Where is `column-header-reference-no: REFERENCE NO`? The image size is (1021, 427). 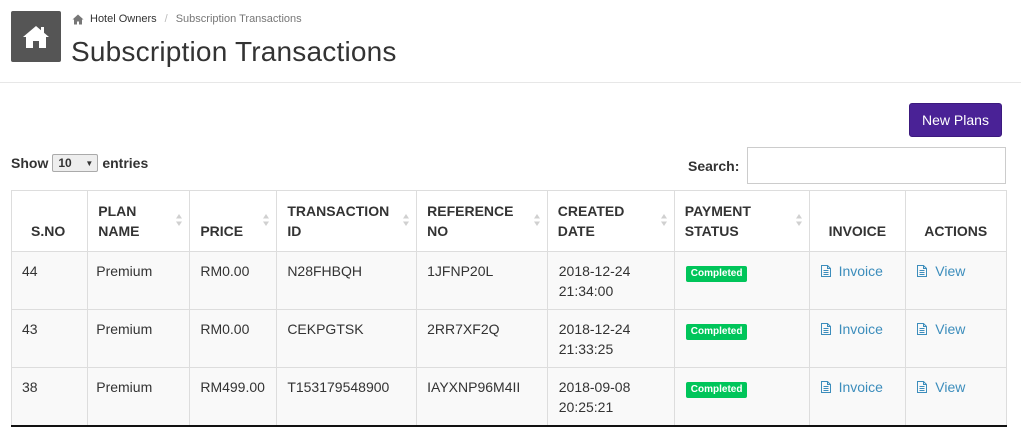 column-header-reference-no: REFERENCE NO is located at coordinates (482, 221).